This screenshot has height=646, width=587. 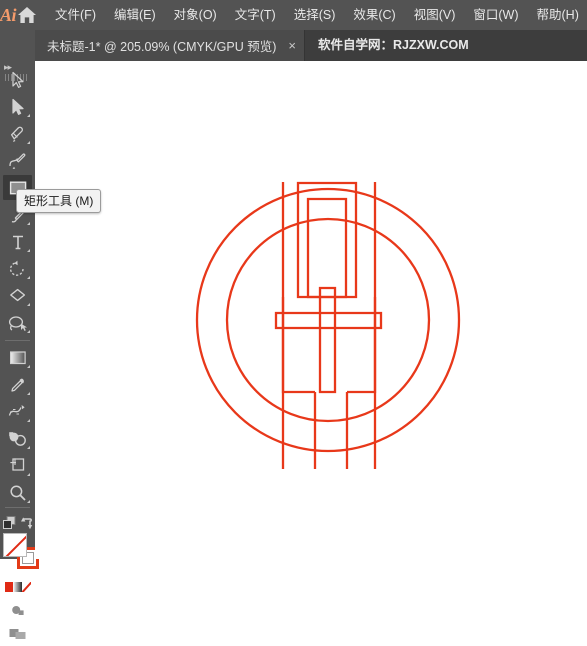 I want to click on tool-gradient, so click(x=17, y=357).